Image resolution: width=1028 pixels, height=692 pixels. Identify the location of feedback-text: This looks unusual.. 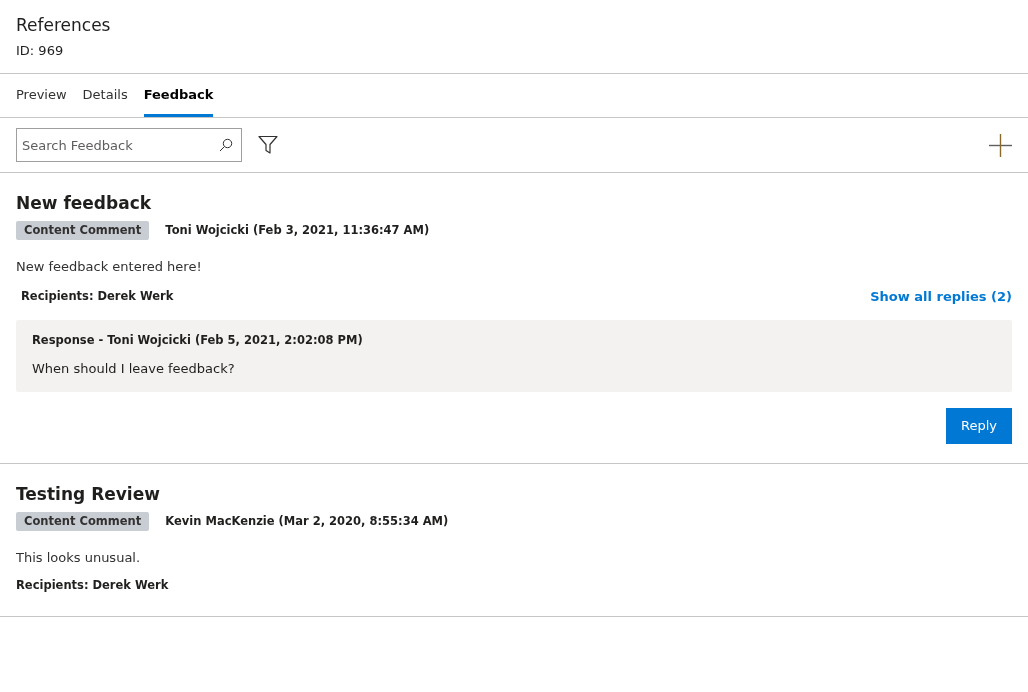
(79, 557).